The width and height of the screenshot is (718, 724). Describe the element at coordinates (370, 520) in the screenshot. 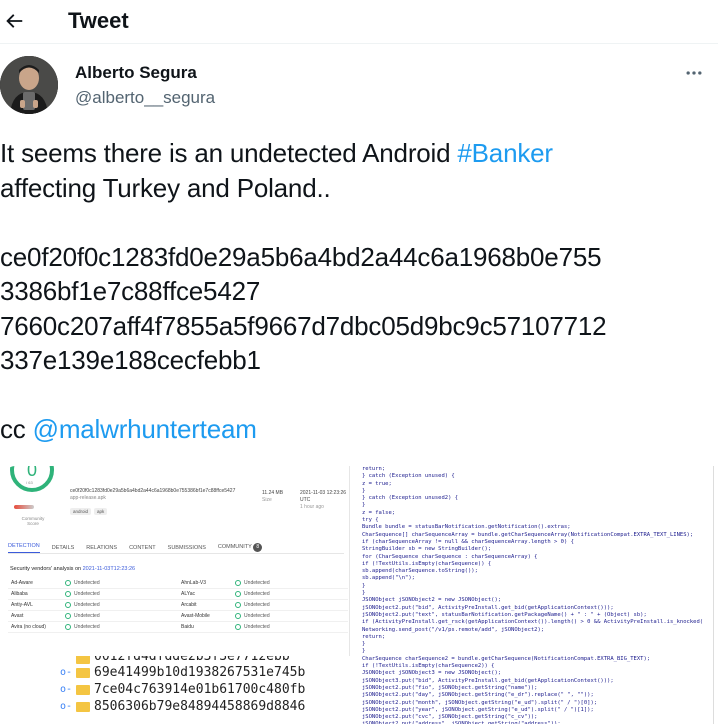

I see `code-line: try {` at that location.